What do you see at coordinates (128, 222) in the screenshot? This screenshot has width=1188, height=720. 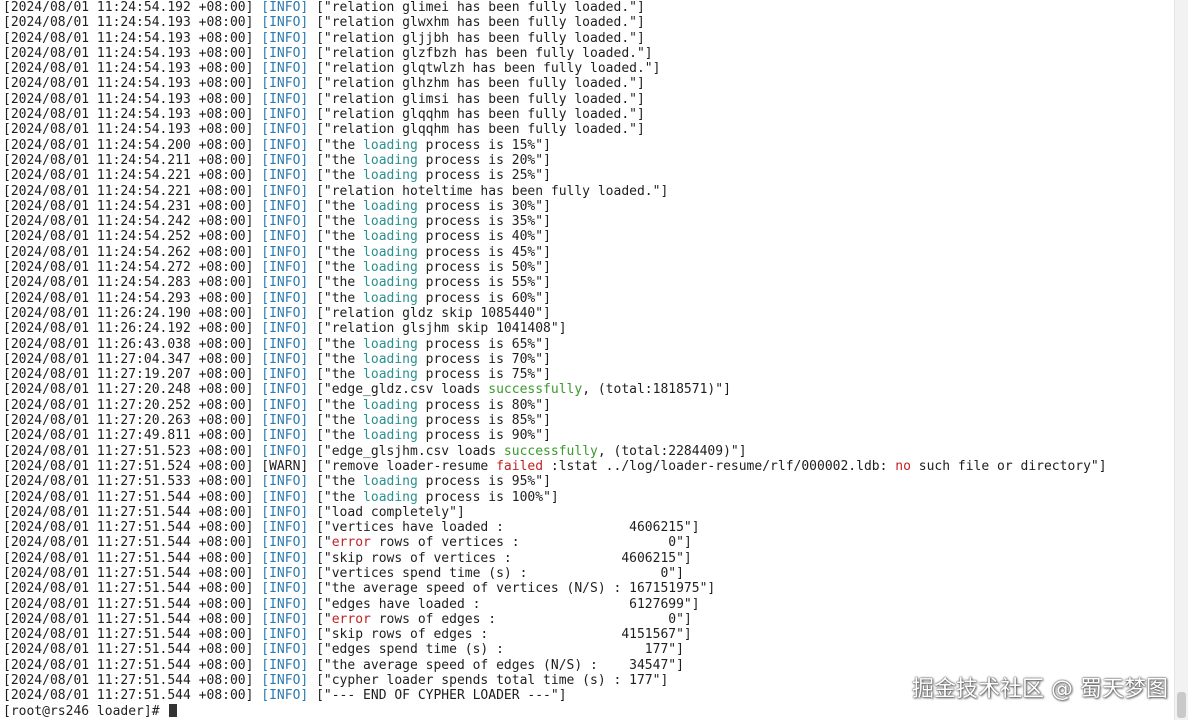 I see `log-timestamp: [2024/08/01 11:24:54.242 +08:00]` at bounding box center [128, 222].